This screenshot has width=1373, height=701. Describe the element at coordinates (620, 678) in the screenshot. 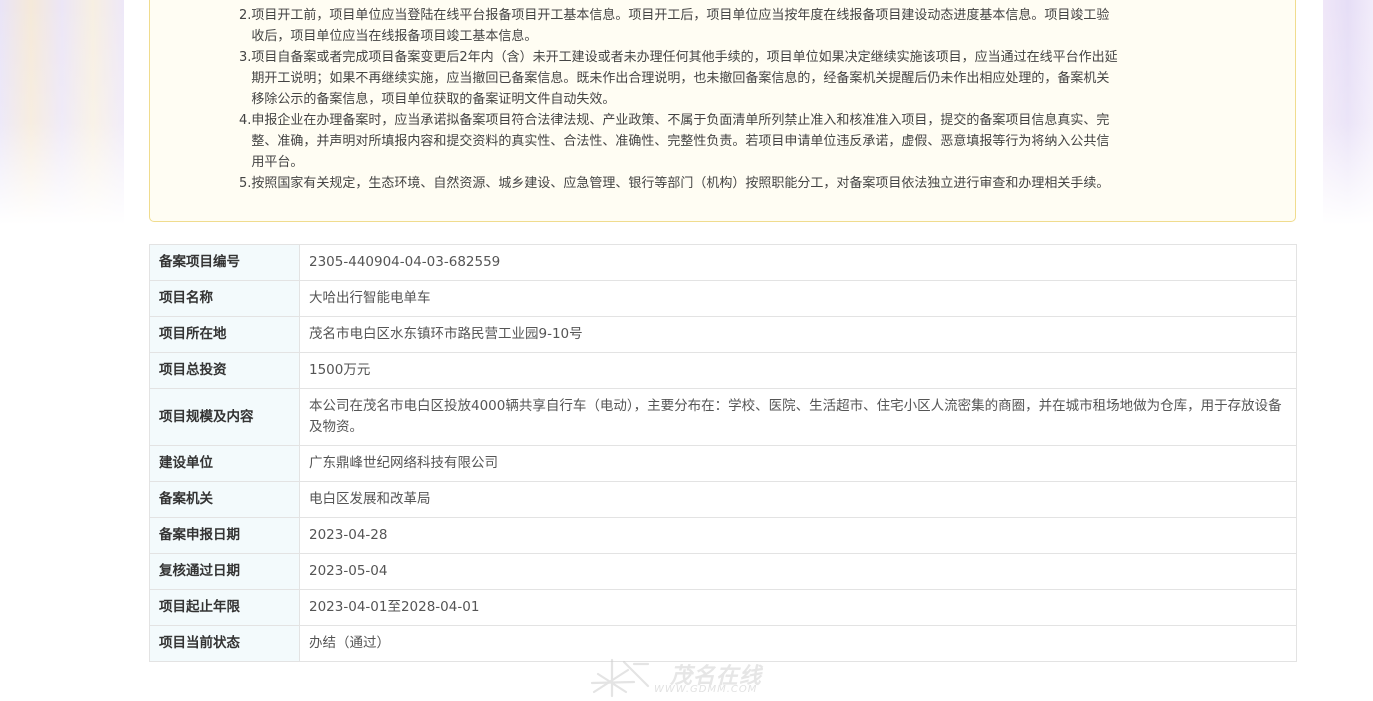

I see `starburst-logo-icon` at that location.